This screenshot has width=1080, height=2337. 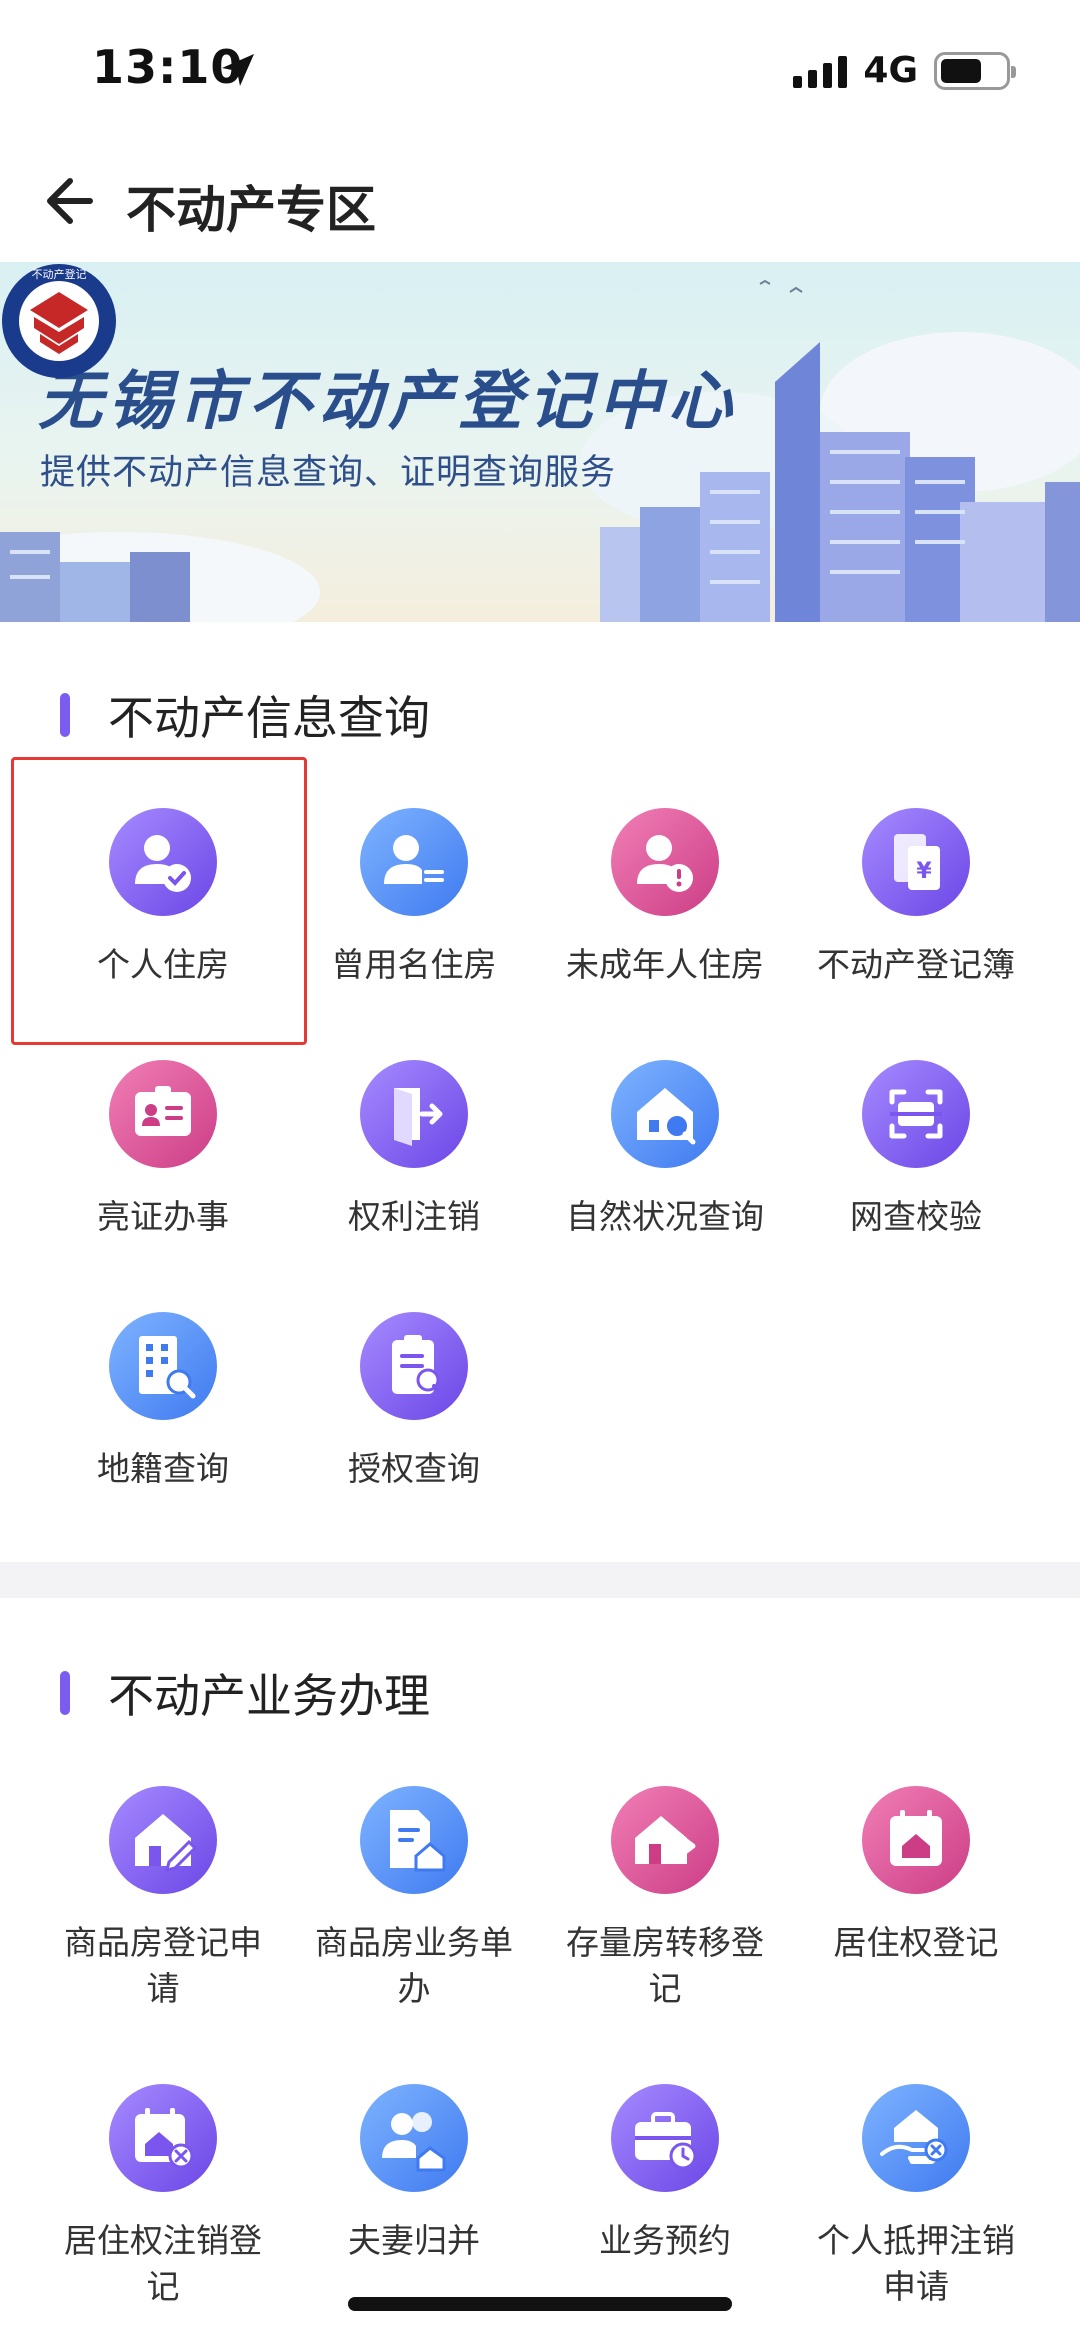 I want to click on page-title: 不动产专区, so click(x=251, y=210).